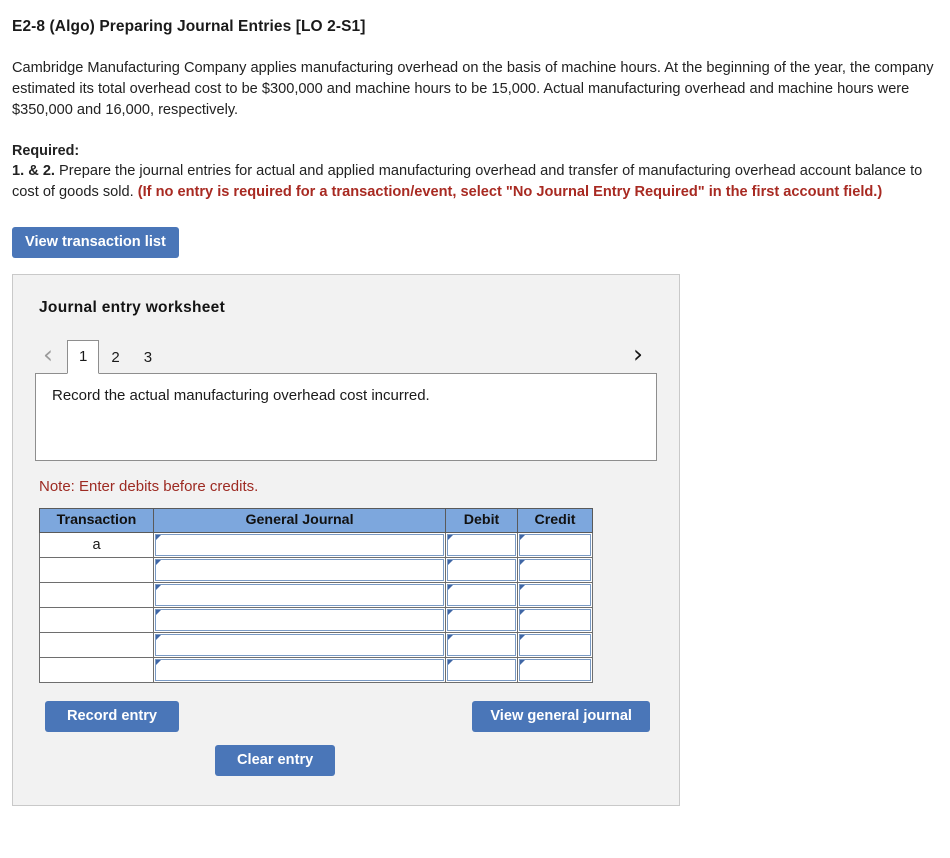 Image resolution: width=950 pixels, height=858 pixels. I want to click on worksheet-tabs: 1 2 3, so click(115, 354).